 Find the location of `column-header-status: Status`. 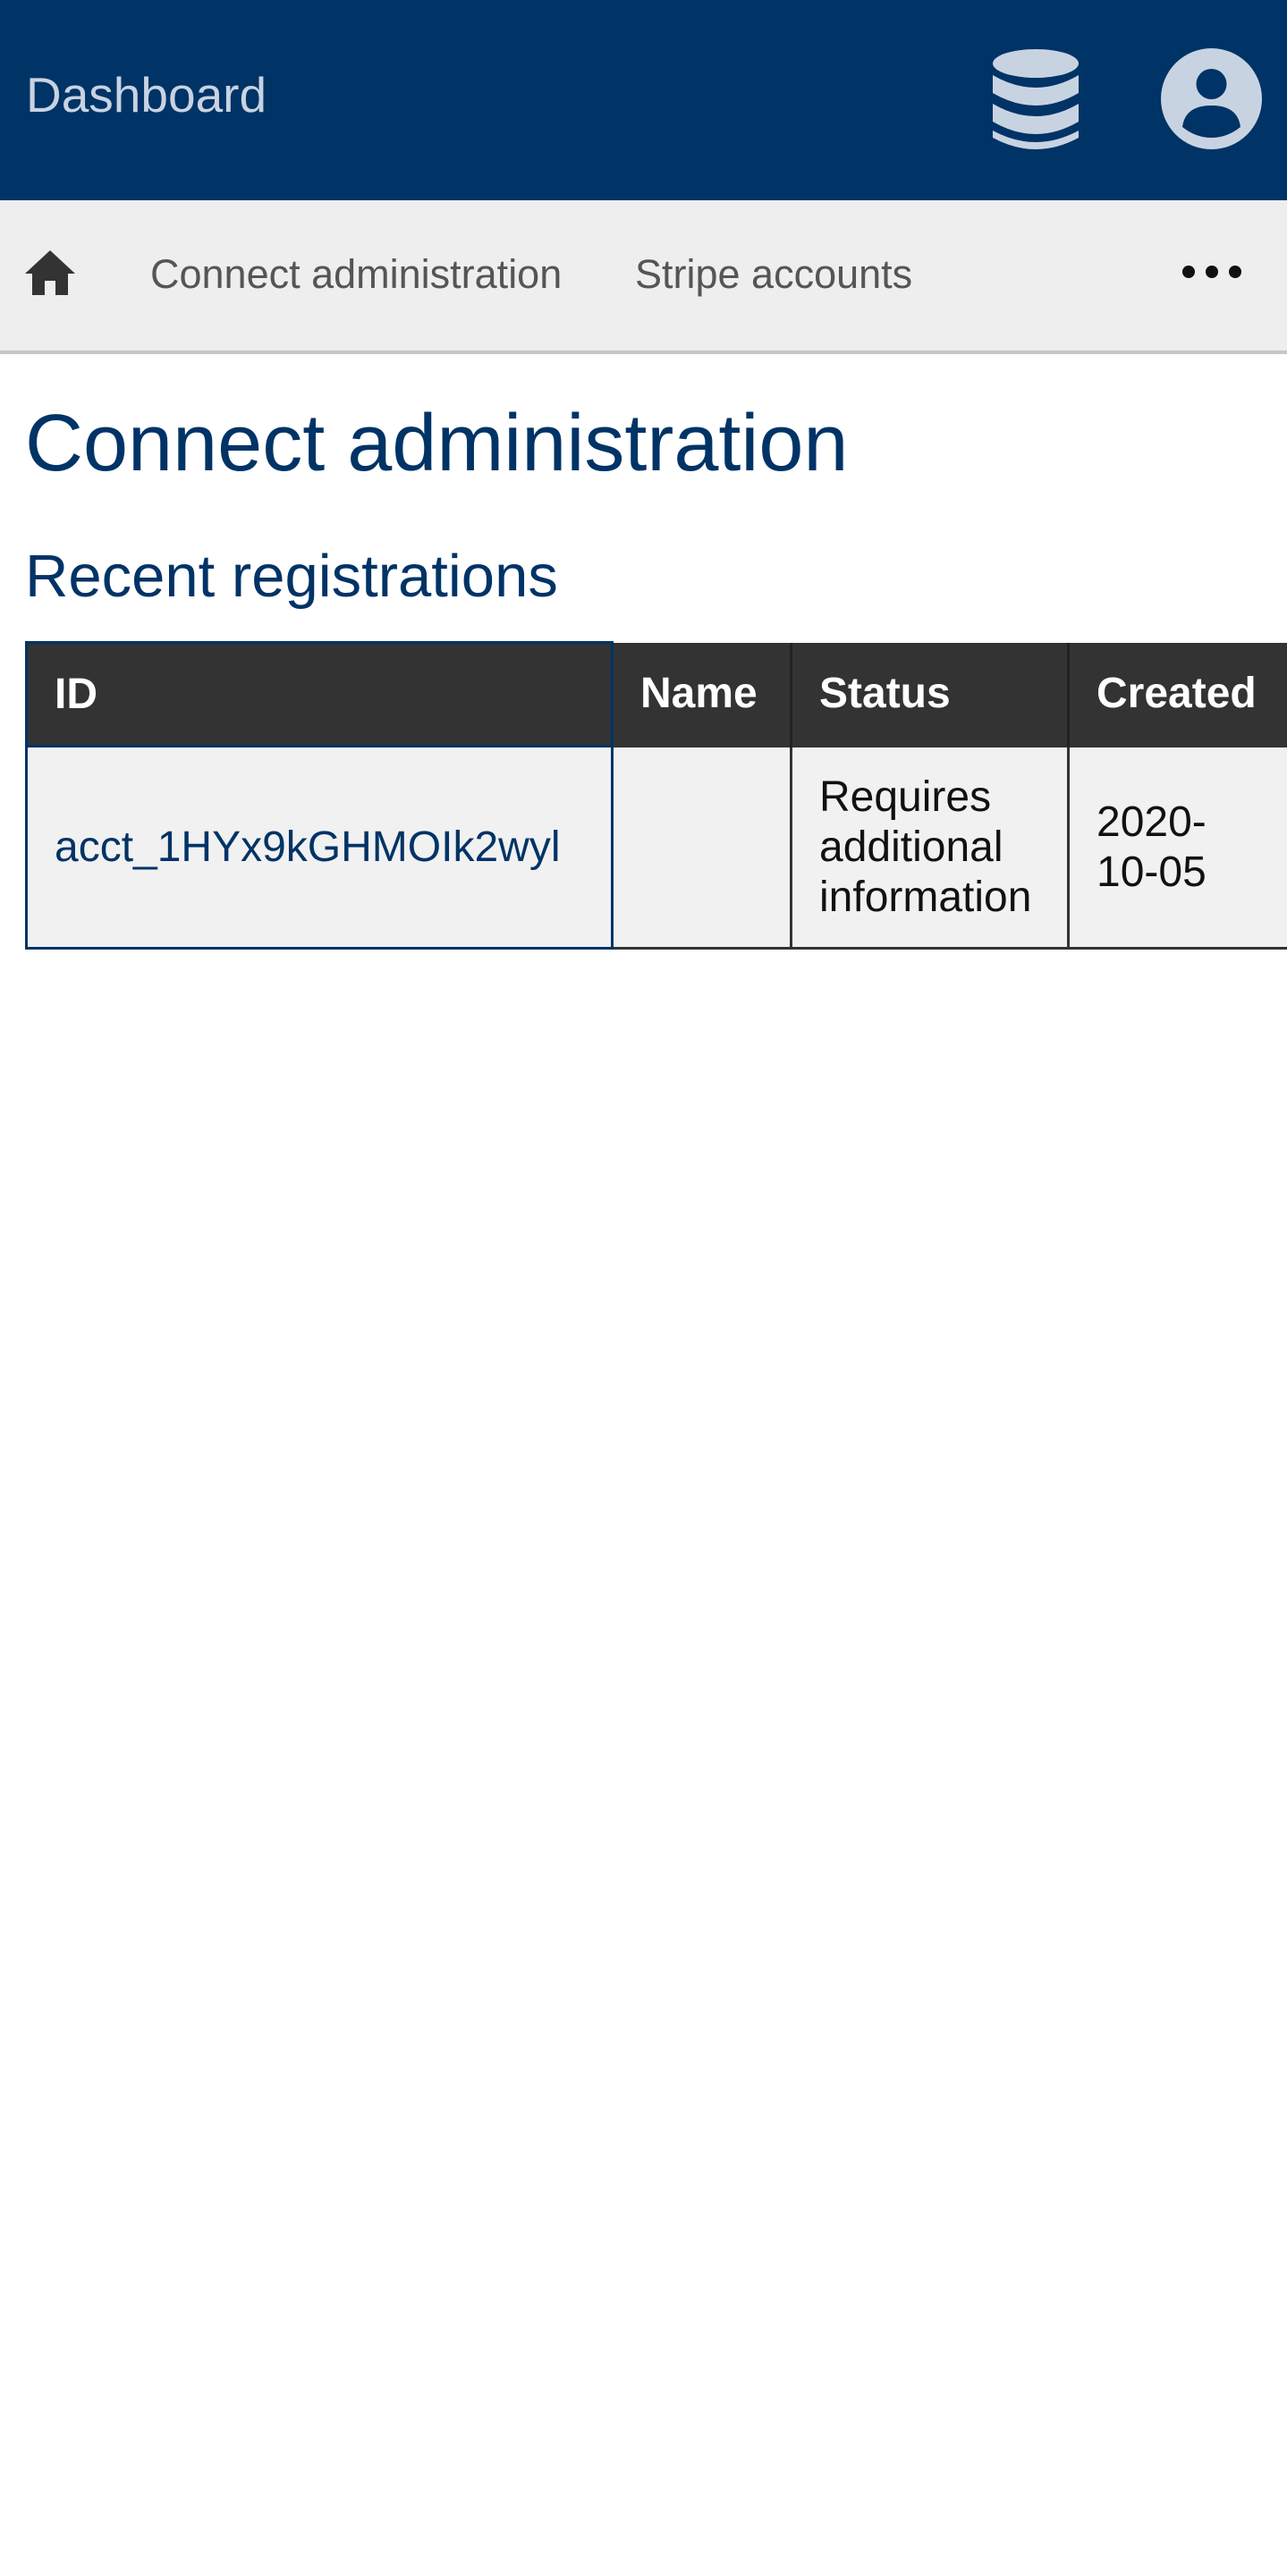

column-header-status: Status is located at coordinates (930, 694).